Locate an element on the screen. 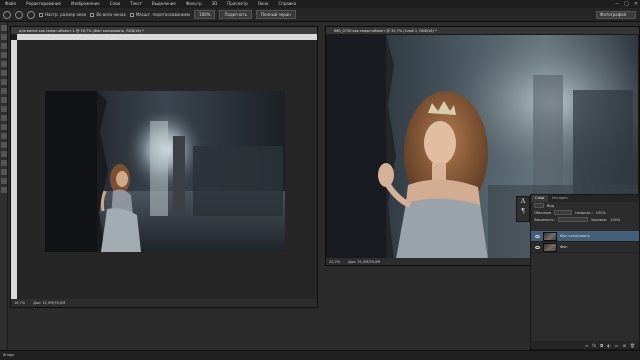 This screenshot has height=360, width=640. fill-label: Заливка: is located at coordinates (599, 219).